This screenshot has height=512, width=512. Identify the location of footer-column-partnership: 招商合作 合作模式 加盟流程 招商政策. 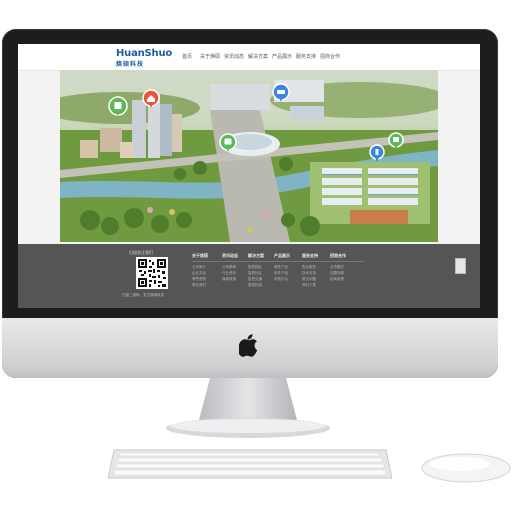
(347, 267).